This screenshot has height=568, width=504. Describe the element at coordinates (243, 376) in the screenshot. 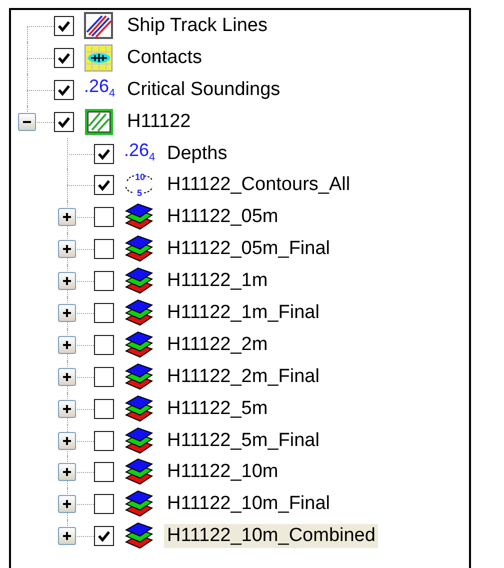

I see `layer-label: H11122_2m_Final` at that location.